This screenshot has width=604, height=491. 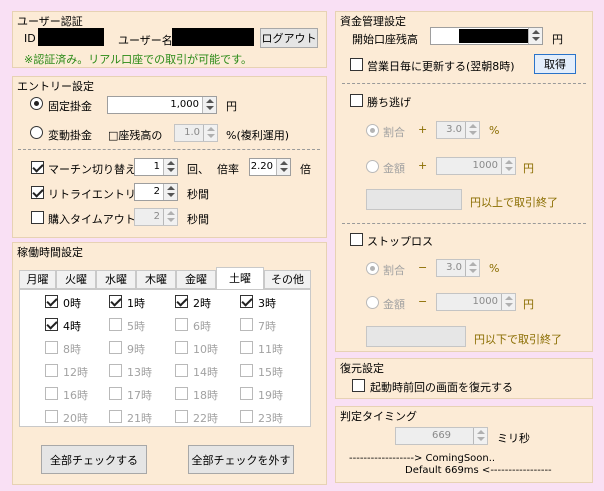 I want to click on fixed-bet-spinner, so click(x=209, y=105).